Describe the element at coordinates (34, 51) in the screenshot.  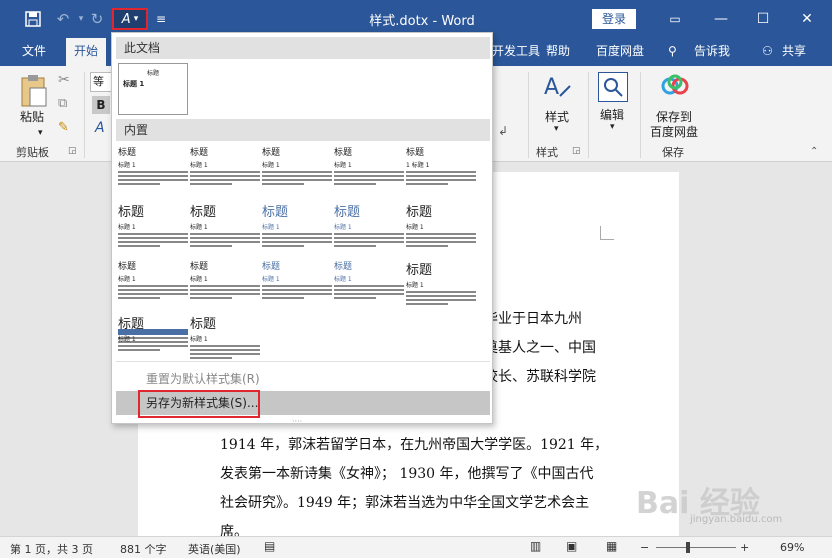
I see `tab-file: 文件` at that location.